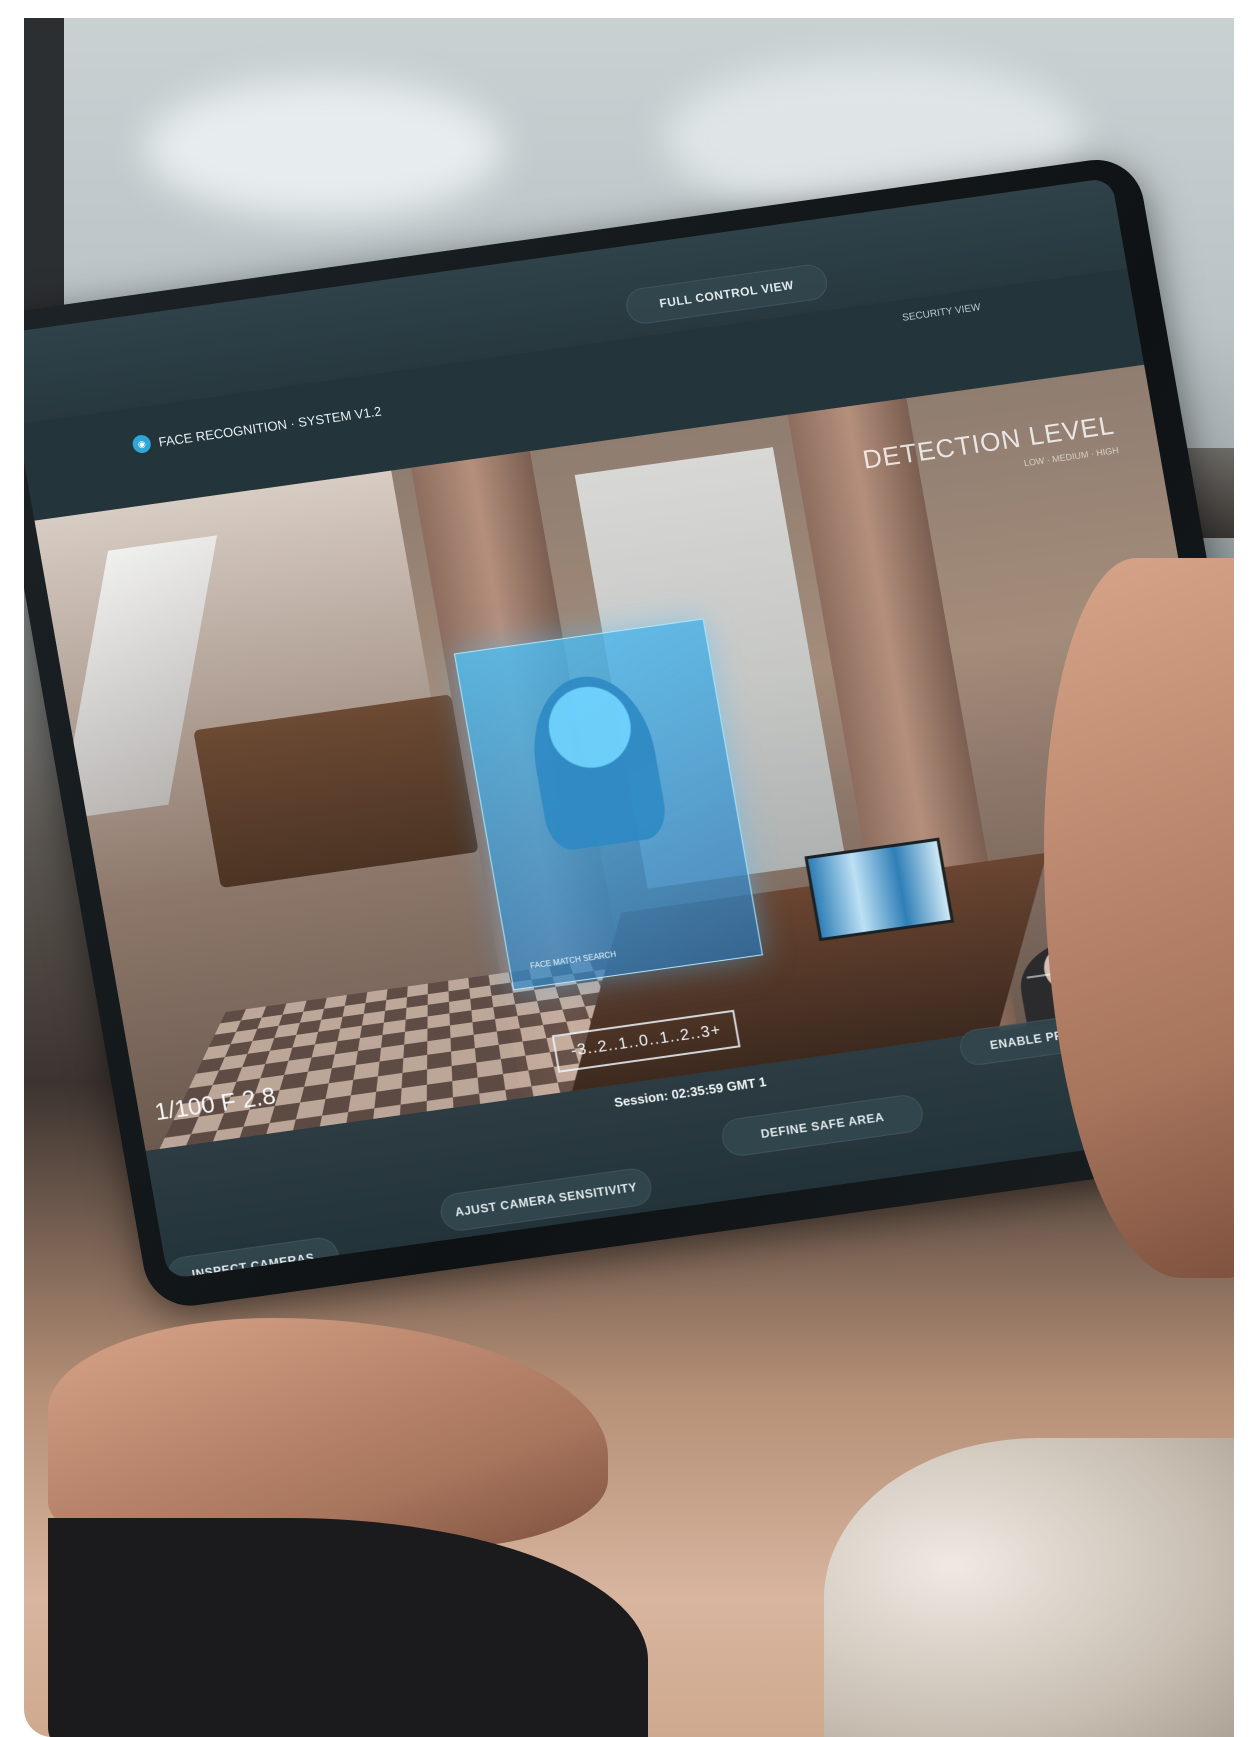 The width and height of the screenshot is (1250, 1737). What do you see at coordinates (1029, 1587) in the screenshot?
I see `cushion` at bounding box center [1029, 1587].